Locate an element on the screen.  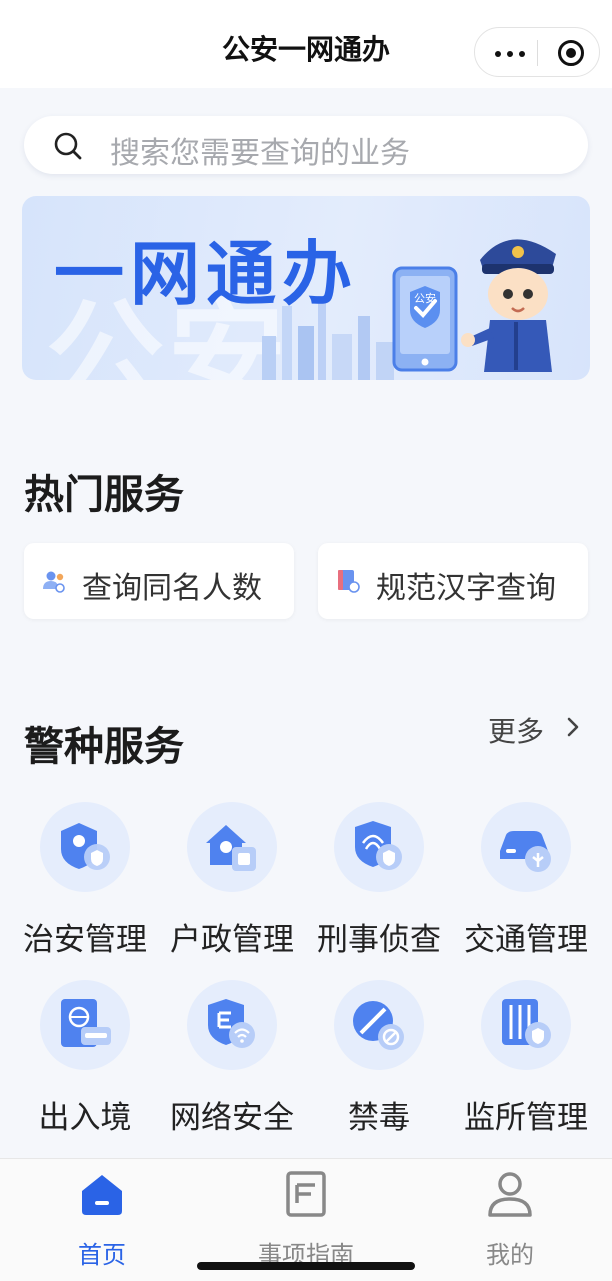
search-input: 搜索您需要查询的业务 is located at coordinates (306, 145).